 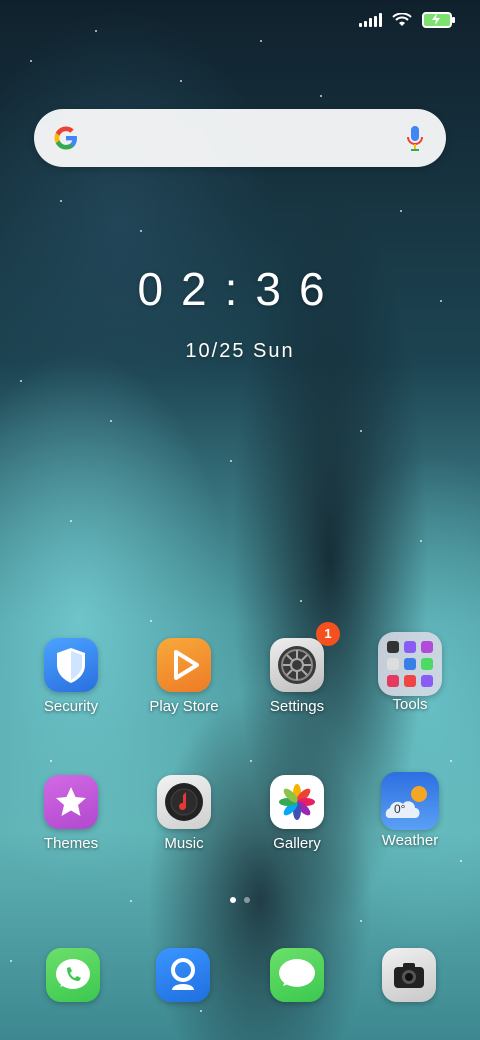 What do you see at coordinates (247, 900) in the screenshot?
I see `page-dot` at bounding box center [247, 900].